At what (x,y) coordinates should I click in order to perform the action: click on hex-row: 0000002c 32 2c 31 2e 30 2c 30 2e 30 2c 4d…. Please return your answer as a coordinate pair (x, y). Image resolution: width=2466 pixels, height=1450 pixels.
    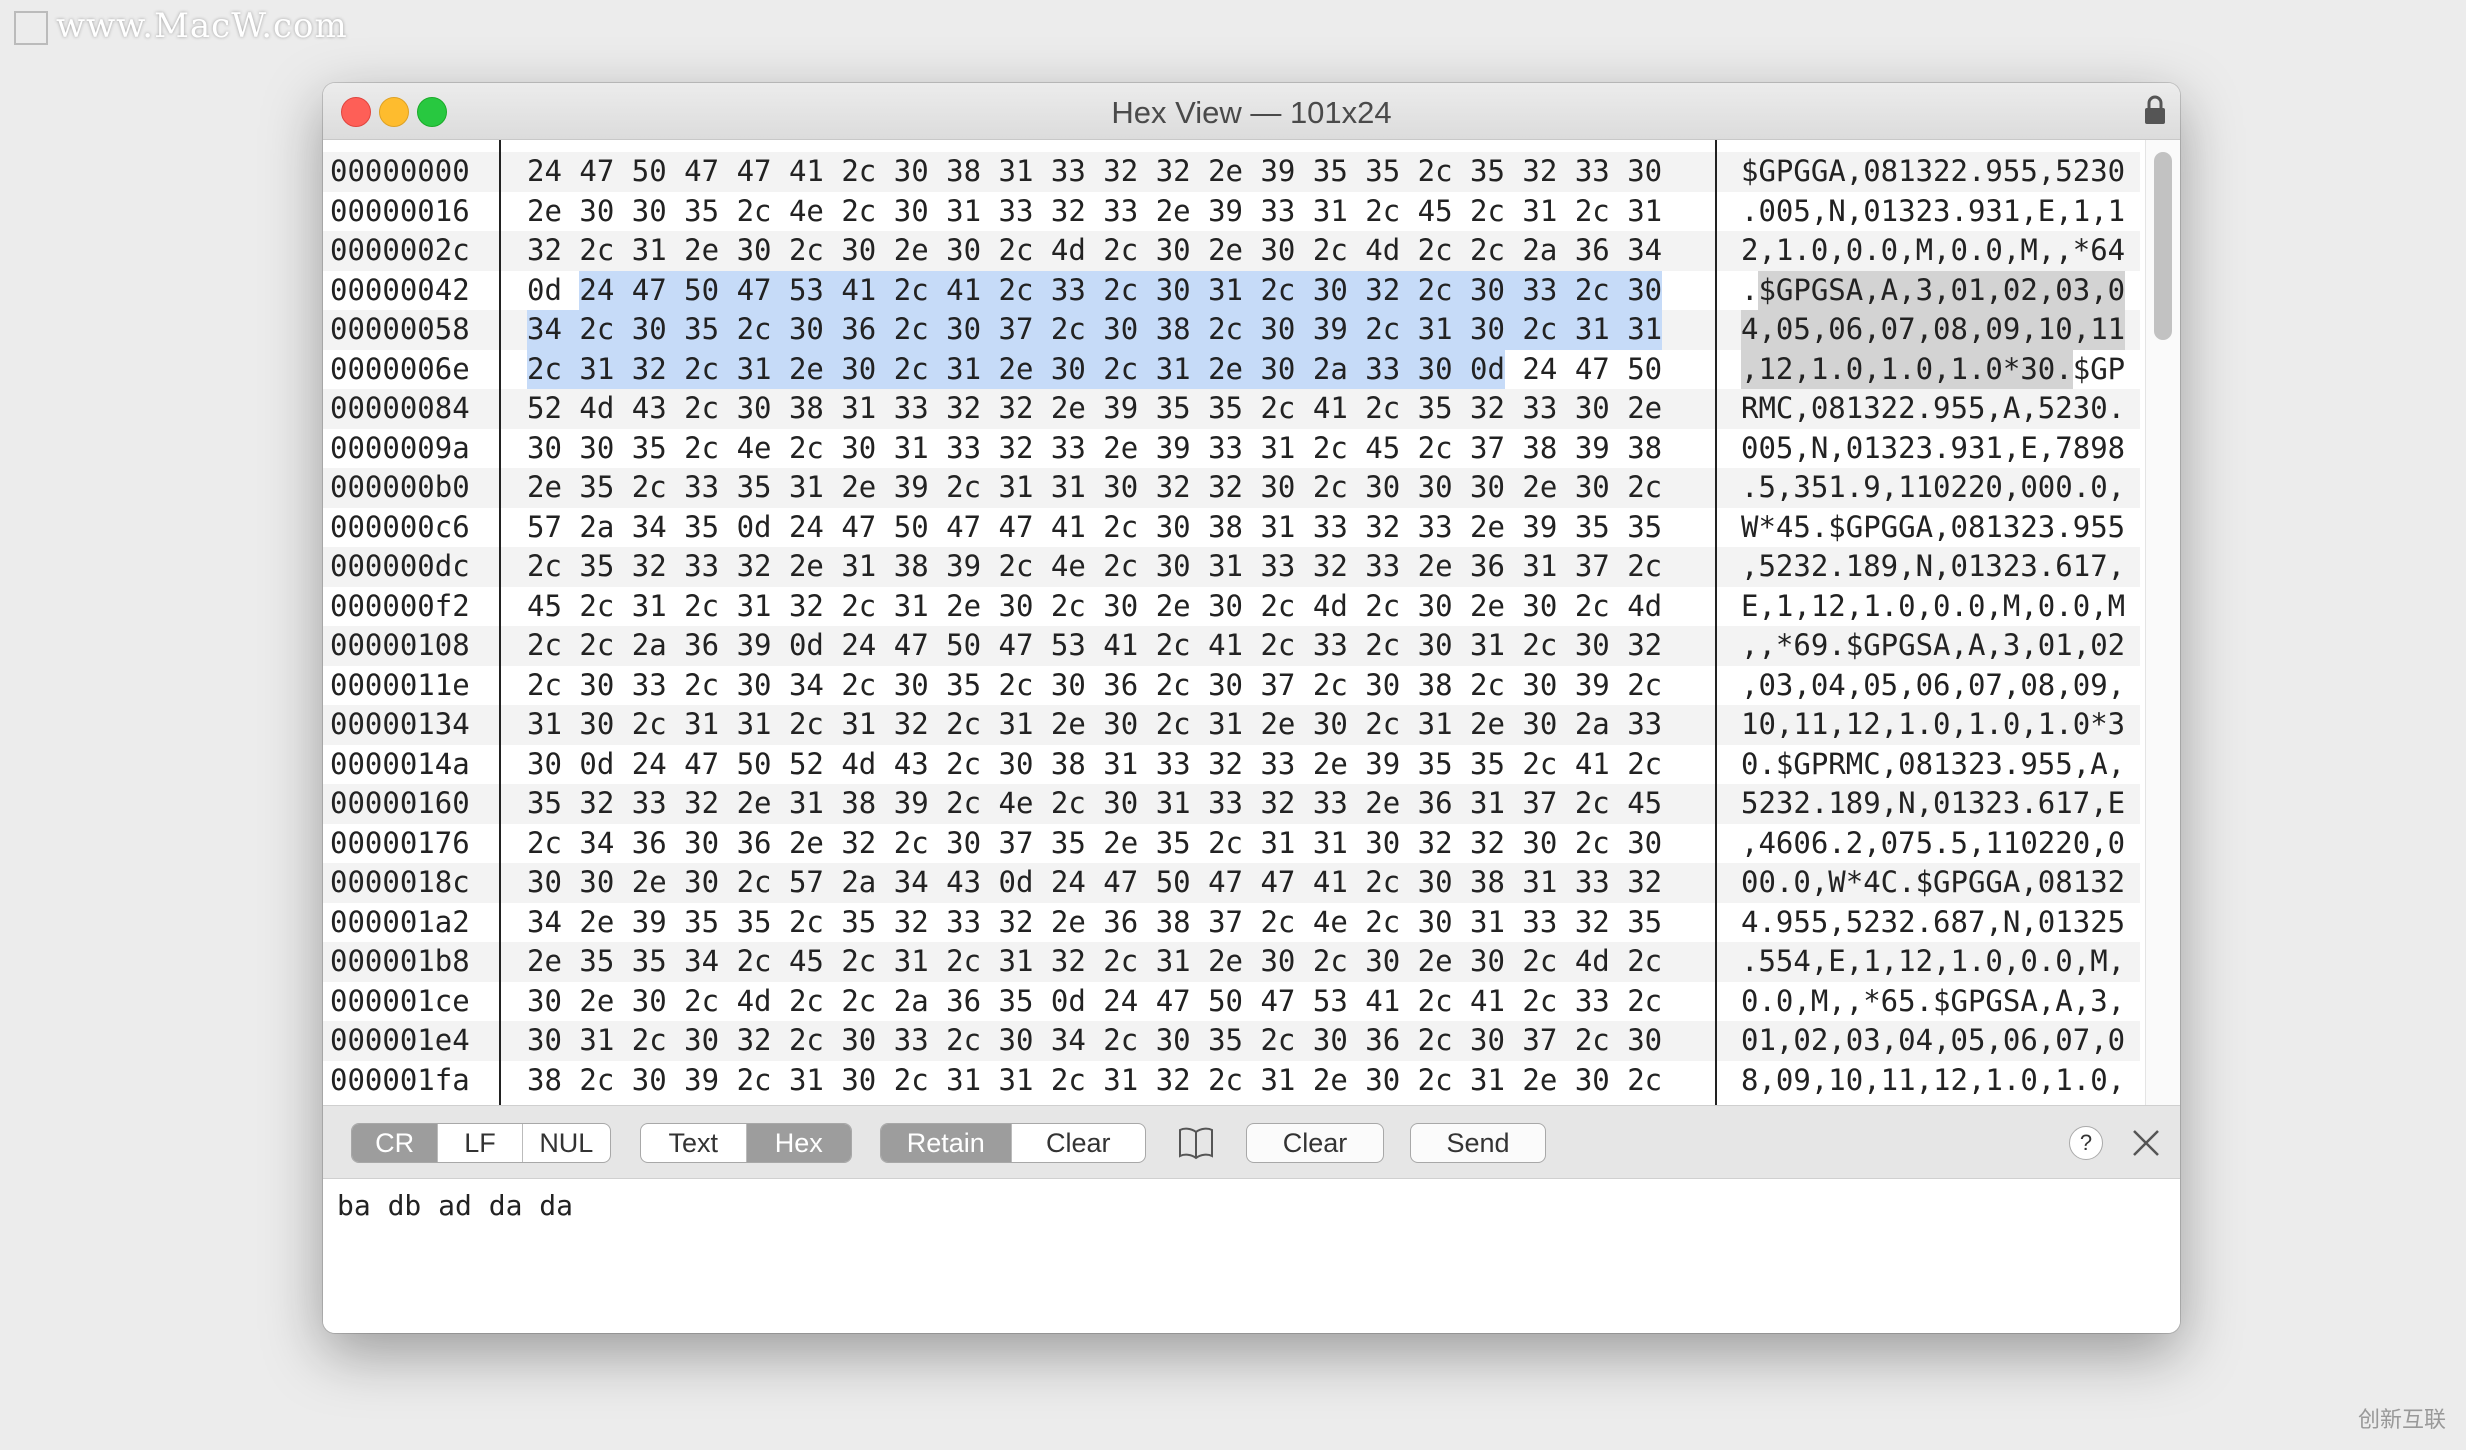
    Looking at the image, I should click on (1231, 251).